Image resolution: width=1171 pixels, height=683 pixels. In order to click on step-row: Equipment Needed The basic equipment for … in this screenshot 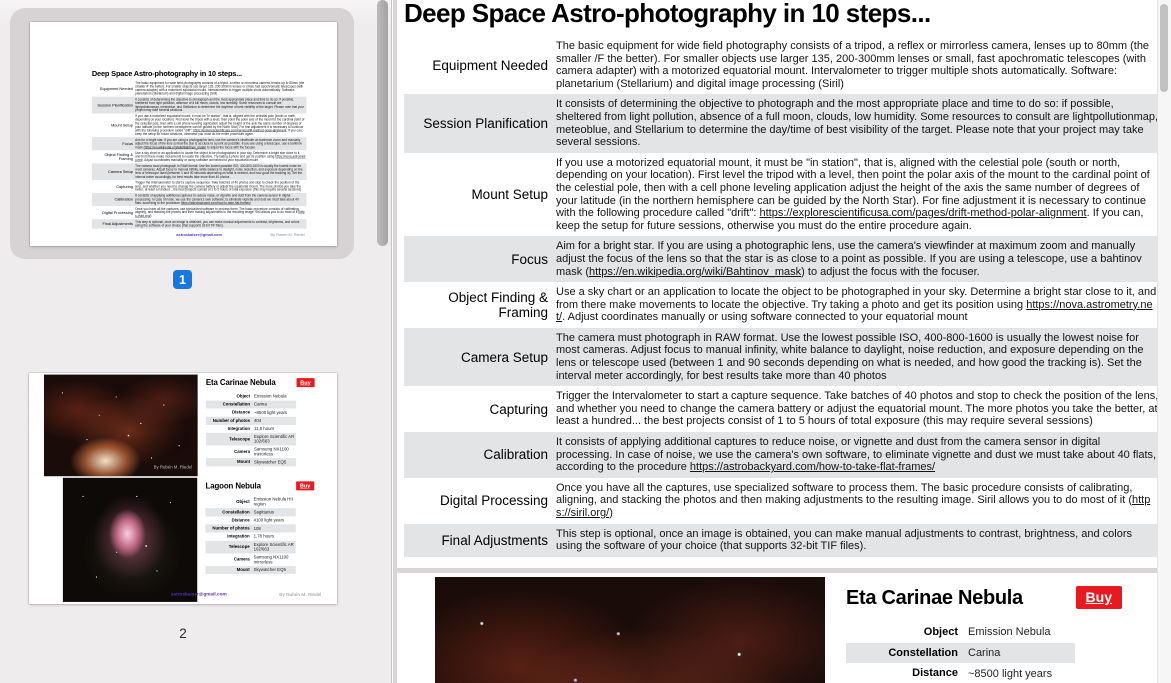, I will do `click(199, 88)`.